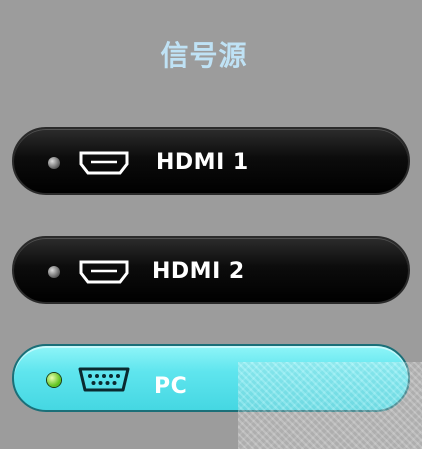 This screenshot has width=422, height=449. Describe the element at coordinates (171, 386) in the screenshot. I see `source-label: PC` at that location.